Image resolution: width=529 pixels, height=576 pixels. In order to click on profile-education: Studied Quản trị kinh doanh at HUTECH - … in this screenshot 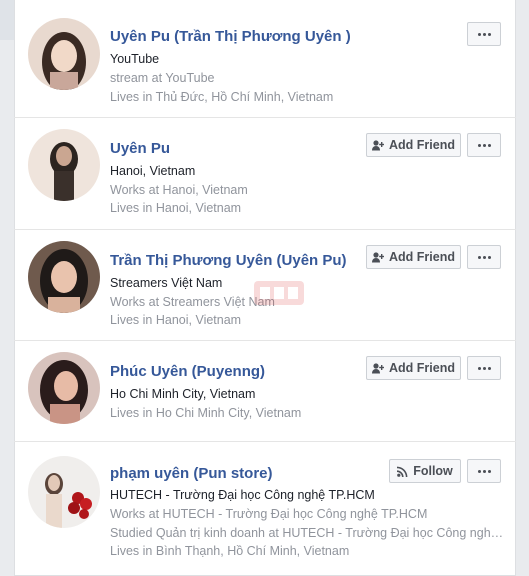, I will do `click(307, 533)`.